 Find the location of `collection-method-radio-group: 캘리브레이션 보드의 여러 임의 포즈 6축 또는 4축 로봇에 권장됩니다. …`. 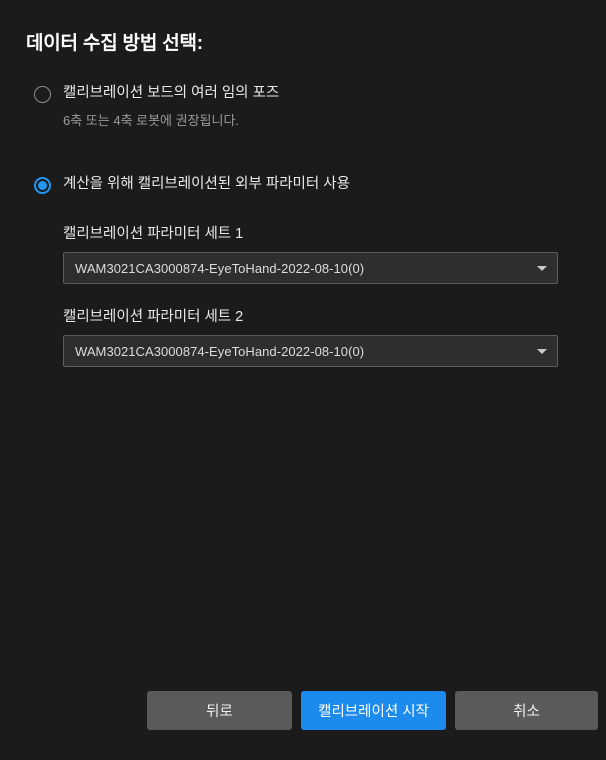

collection-method-radio-group: 캘리브레이션 보드의 여러 임의 포즈 6축 또는 4축 로봇에 권장됩니다. … is located at coordinates (303, 139).